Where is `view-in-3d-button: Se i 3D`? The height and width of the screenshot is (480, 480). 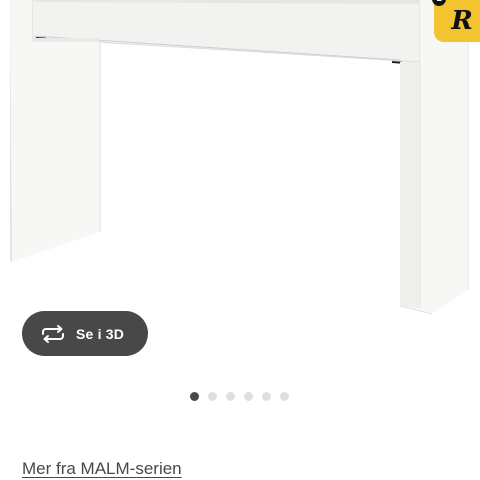 view-in-3d-button: Se i 3D is located at coordinates (85, 333).